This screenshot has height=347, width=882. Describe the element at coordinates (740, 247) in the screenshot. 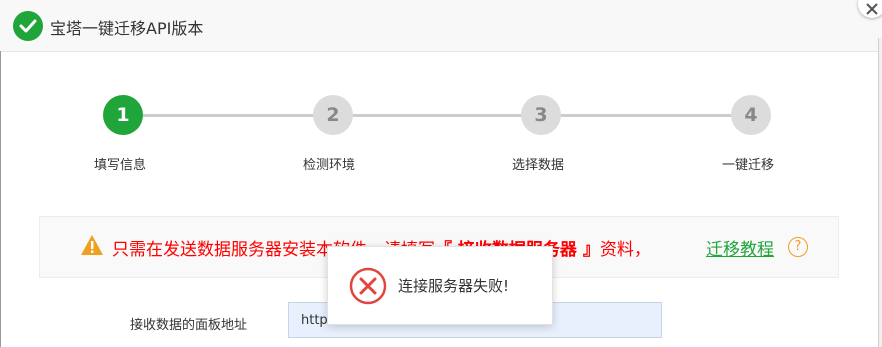

I see `migration-tutorial-link: 迁移教程` at that location.